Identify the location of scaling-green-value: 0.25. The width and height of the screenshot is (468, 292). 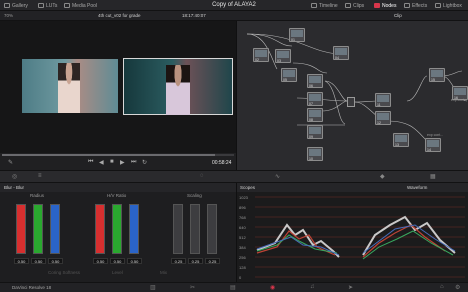
(195, 261).